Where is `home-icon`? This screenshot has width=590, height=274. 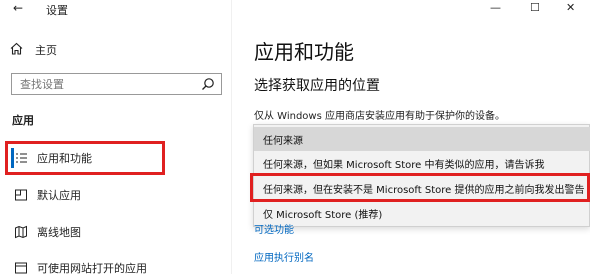 home-icon is located at coordinates (18, 50).